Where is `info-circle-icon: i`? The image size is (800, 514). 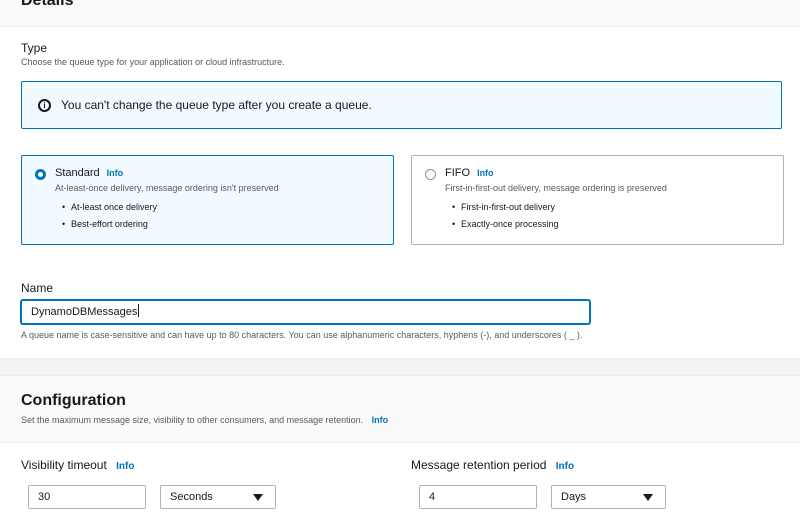 info-circle-icon: i is located at coordinates (44, 105).